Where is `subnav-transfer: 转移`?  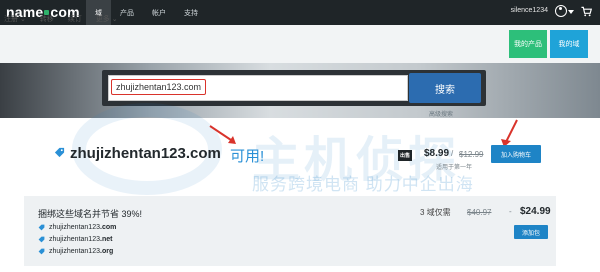
subnav-transfer: 转移 is located at coordinates (47, 19).